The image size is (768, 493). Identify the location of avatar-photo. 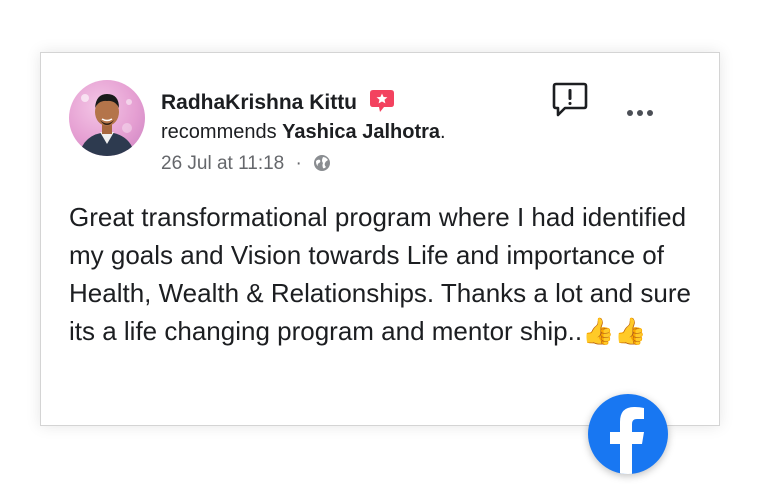
(107, 125).